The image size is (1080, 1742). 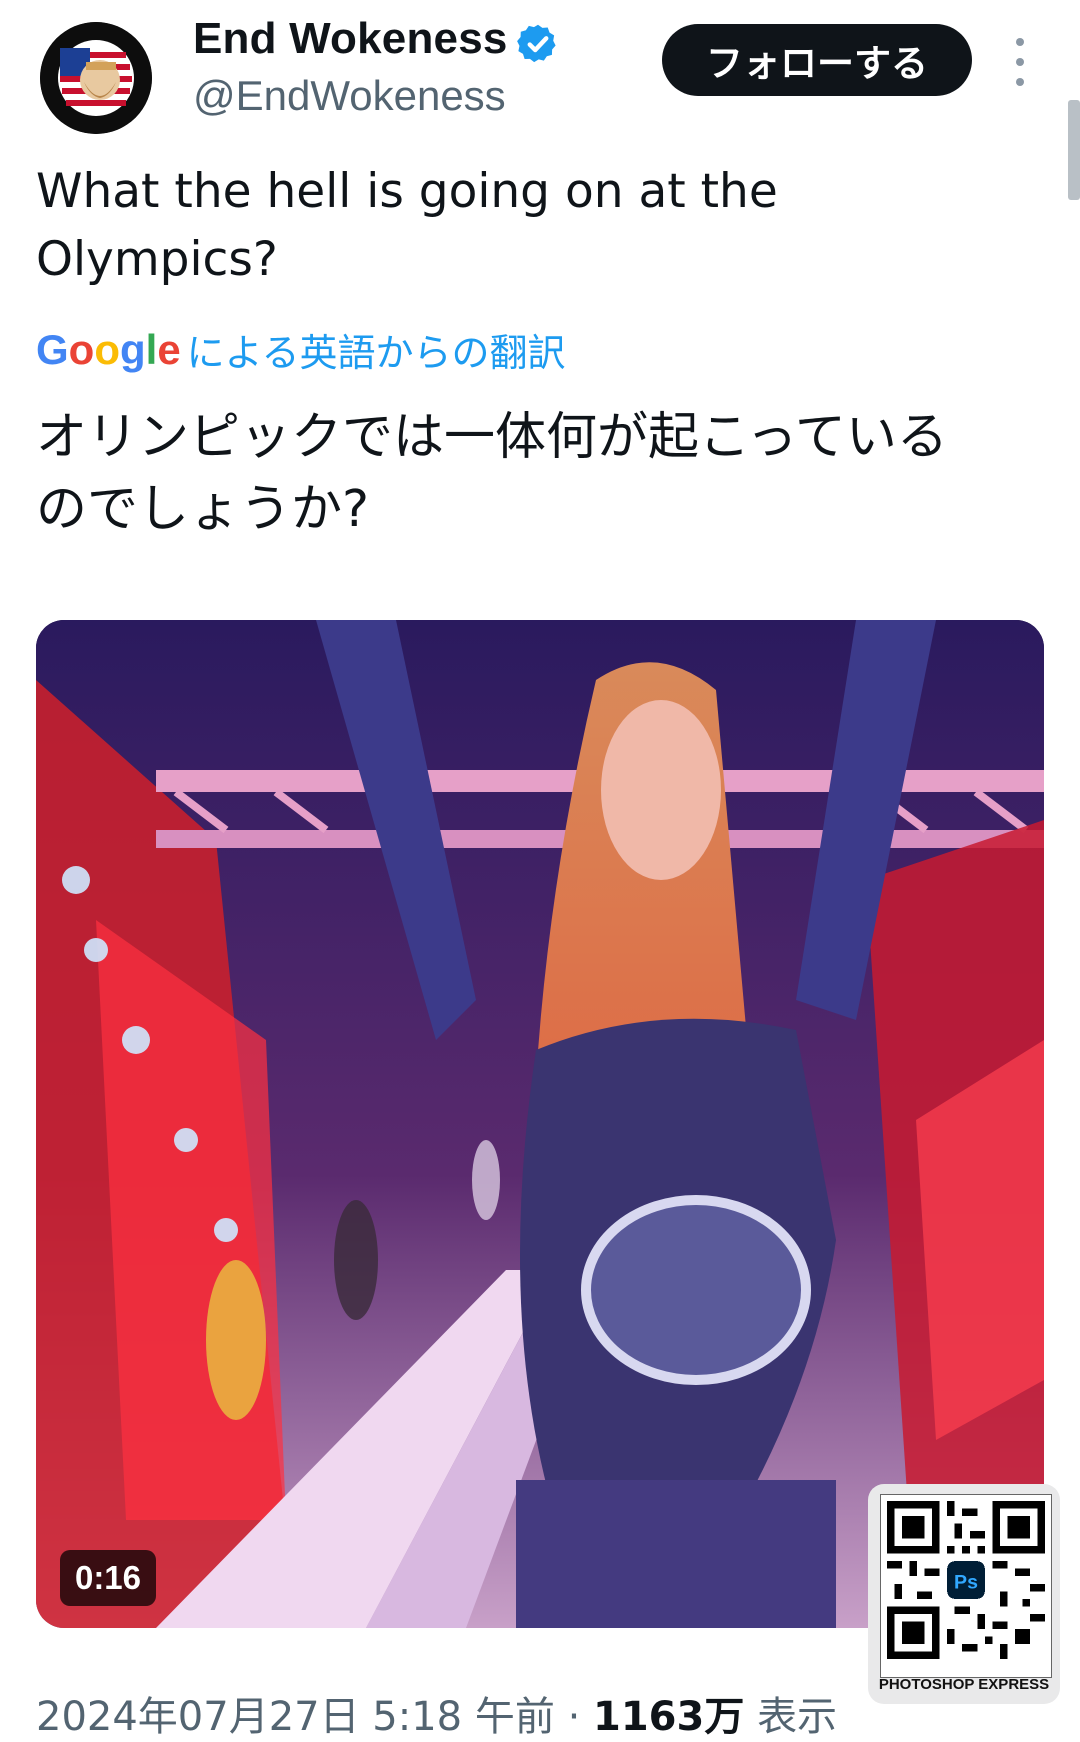 I want to click on avatar, so click(x=96, y=78).